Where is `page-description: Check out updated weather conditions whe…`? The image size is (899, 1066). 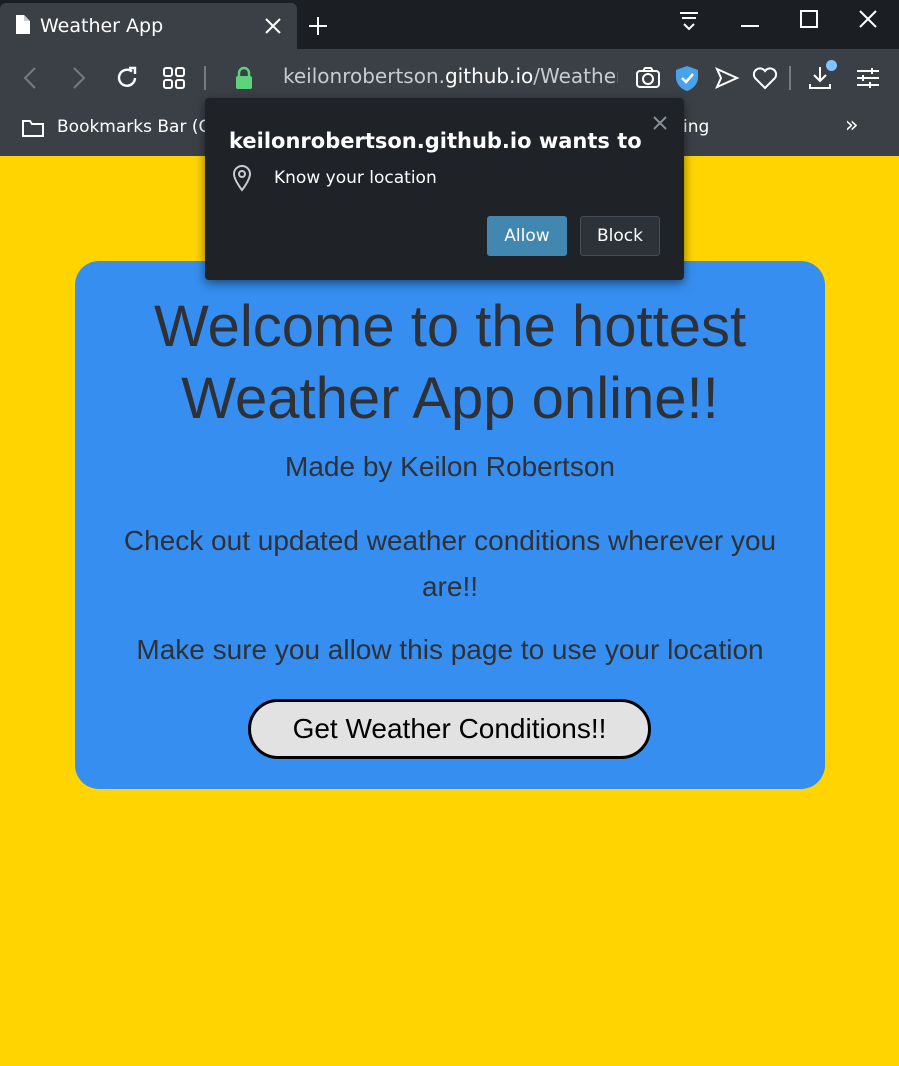 page-description: Check out updated weather conditions whe… is located at coordinates (450, 563).